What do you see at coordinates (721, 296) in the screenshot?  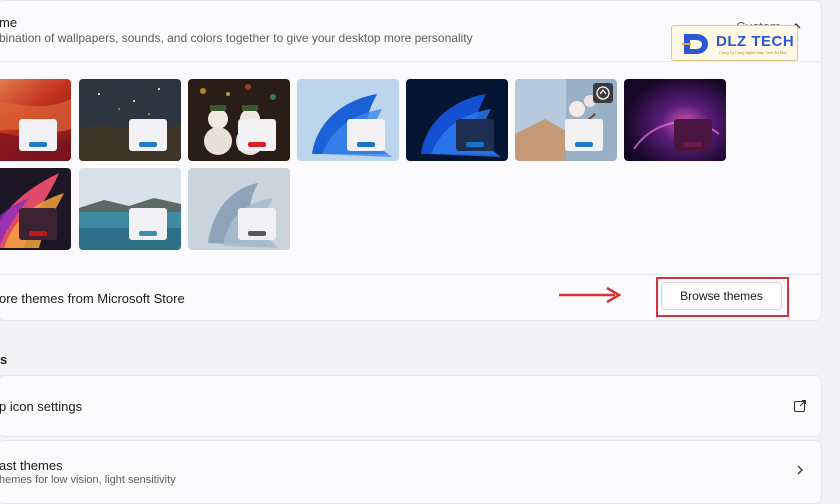 I see `browse-themes-button: Browse themes` at bounding box center [721, 296].